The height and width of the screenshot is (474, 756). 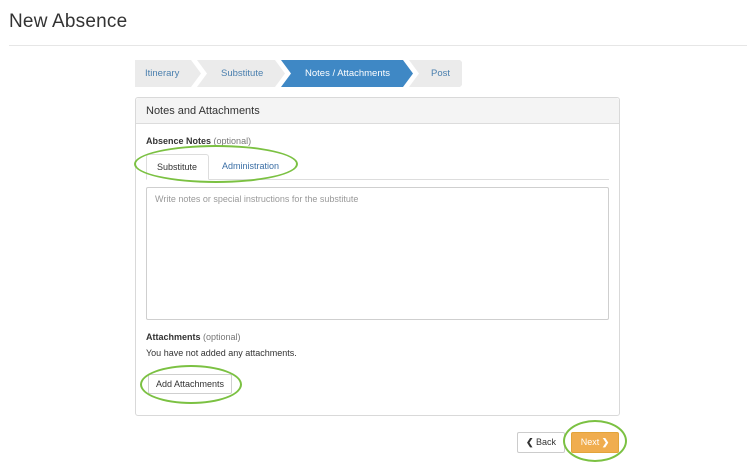 I want to click on step-post: Post, so click(x=435, y=73).